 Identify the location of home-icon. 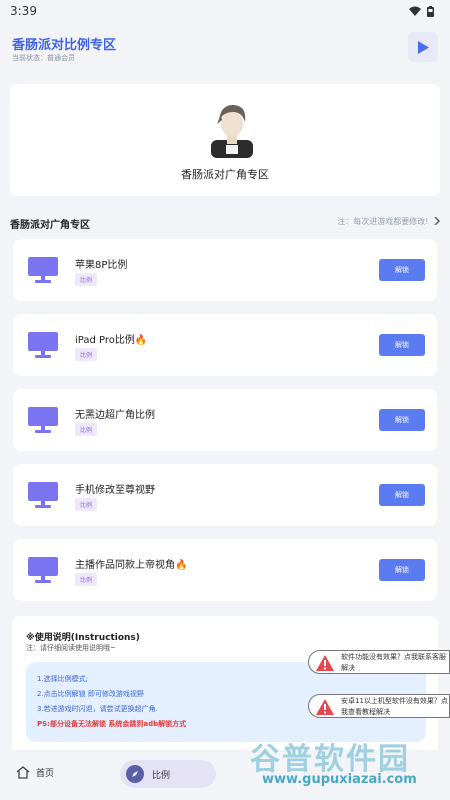
(23, 772).